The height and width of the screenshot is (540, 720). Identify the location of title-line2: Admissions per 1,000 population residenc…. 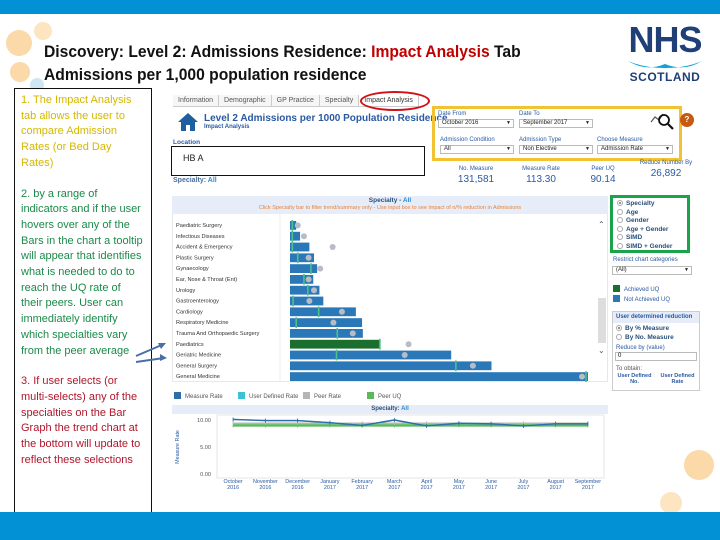
(205, 74).